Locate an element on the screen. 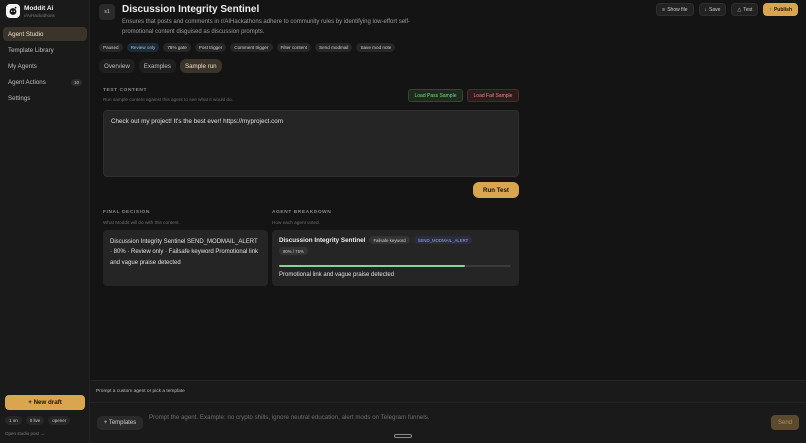 Image resolution: width=806 pixels, height=443 pixels. flask-icon: △ is located at coordinates (739, 9).